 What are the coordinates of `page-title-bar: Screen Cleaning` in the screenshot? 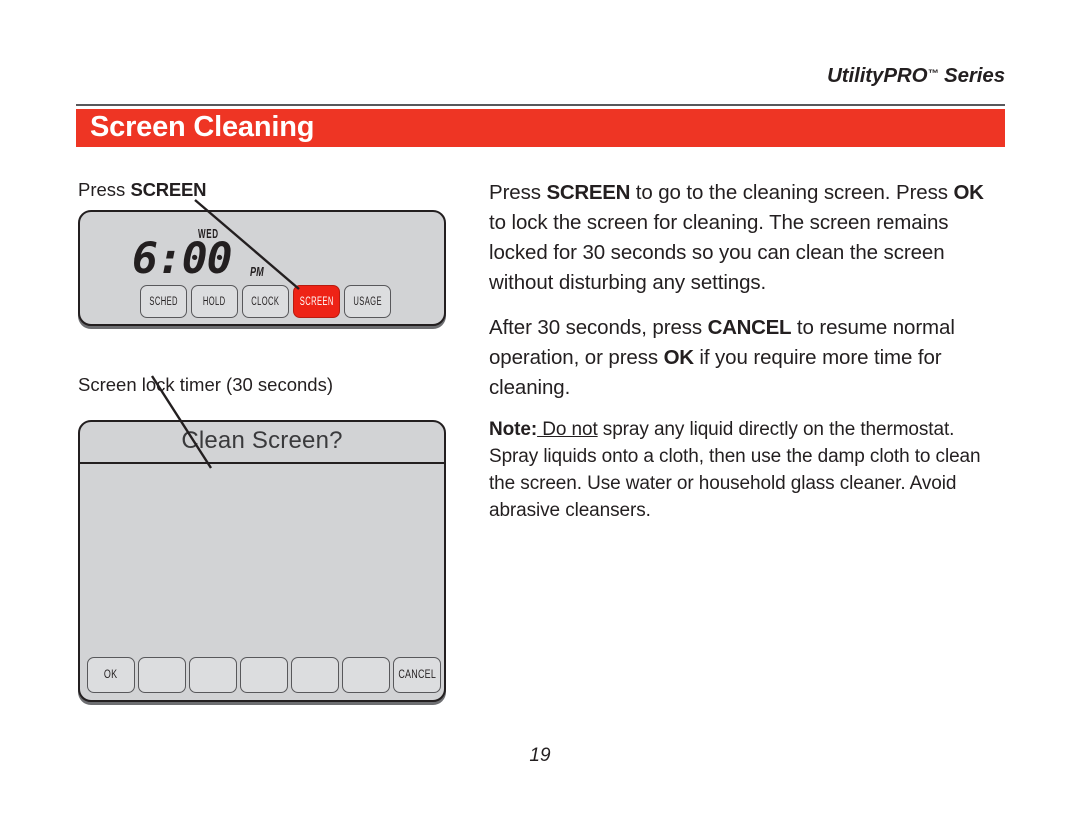 It's located at (540, 128).